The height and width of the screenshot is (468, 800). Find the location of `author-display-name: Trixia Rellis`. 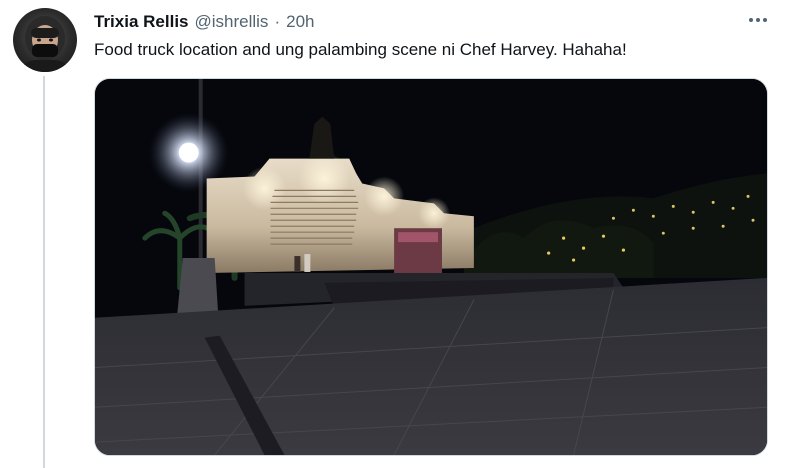

author-display-name: Trixia Rellis is located at coordinates (141, 22).